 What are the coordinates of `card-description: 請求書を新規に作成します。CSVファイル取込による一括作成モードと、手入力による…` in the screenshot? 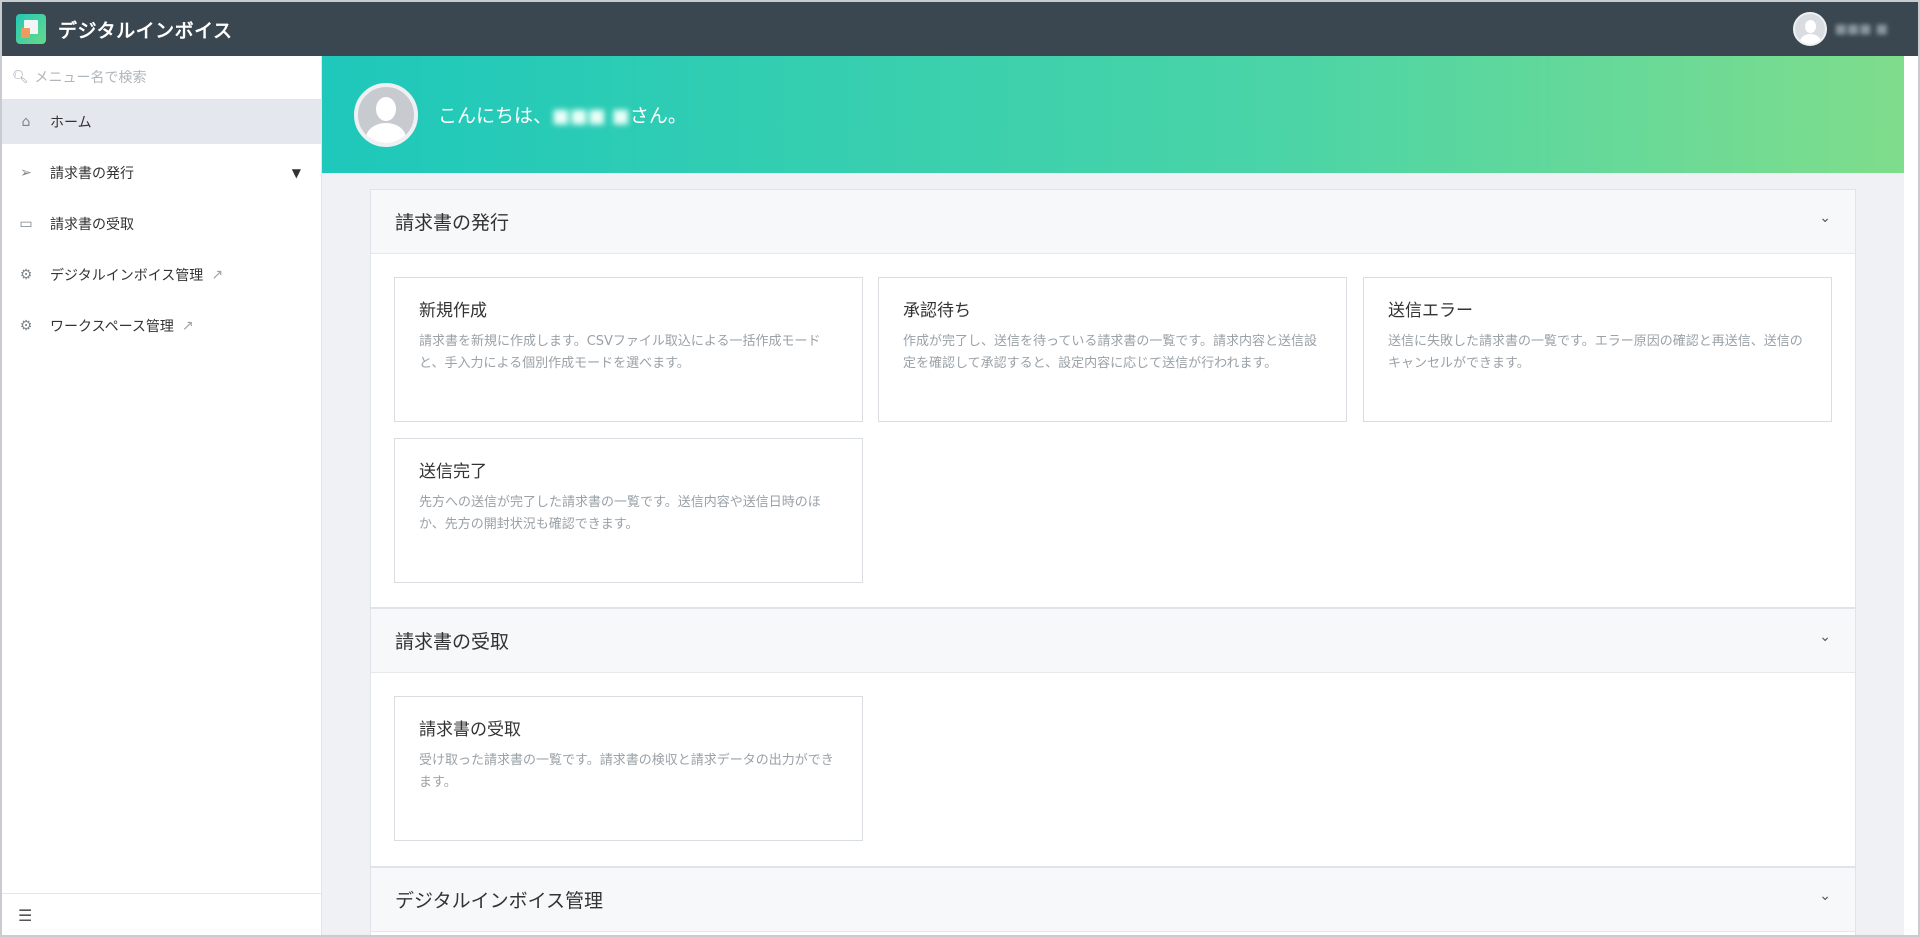 It's located at (620, 352).